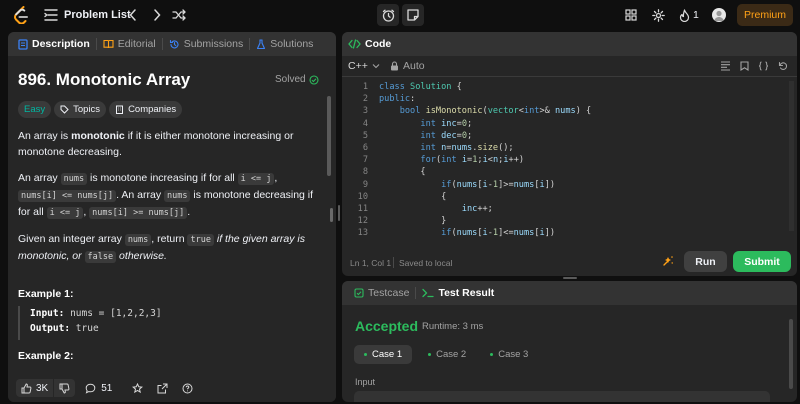 The height and width of the screenshot is (404, 800). I want to click on input-label: Input, so click(365, 382).